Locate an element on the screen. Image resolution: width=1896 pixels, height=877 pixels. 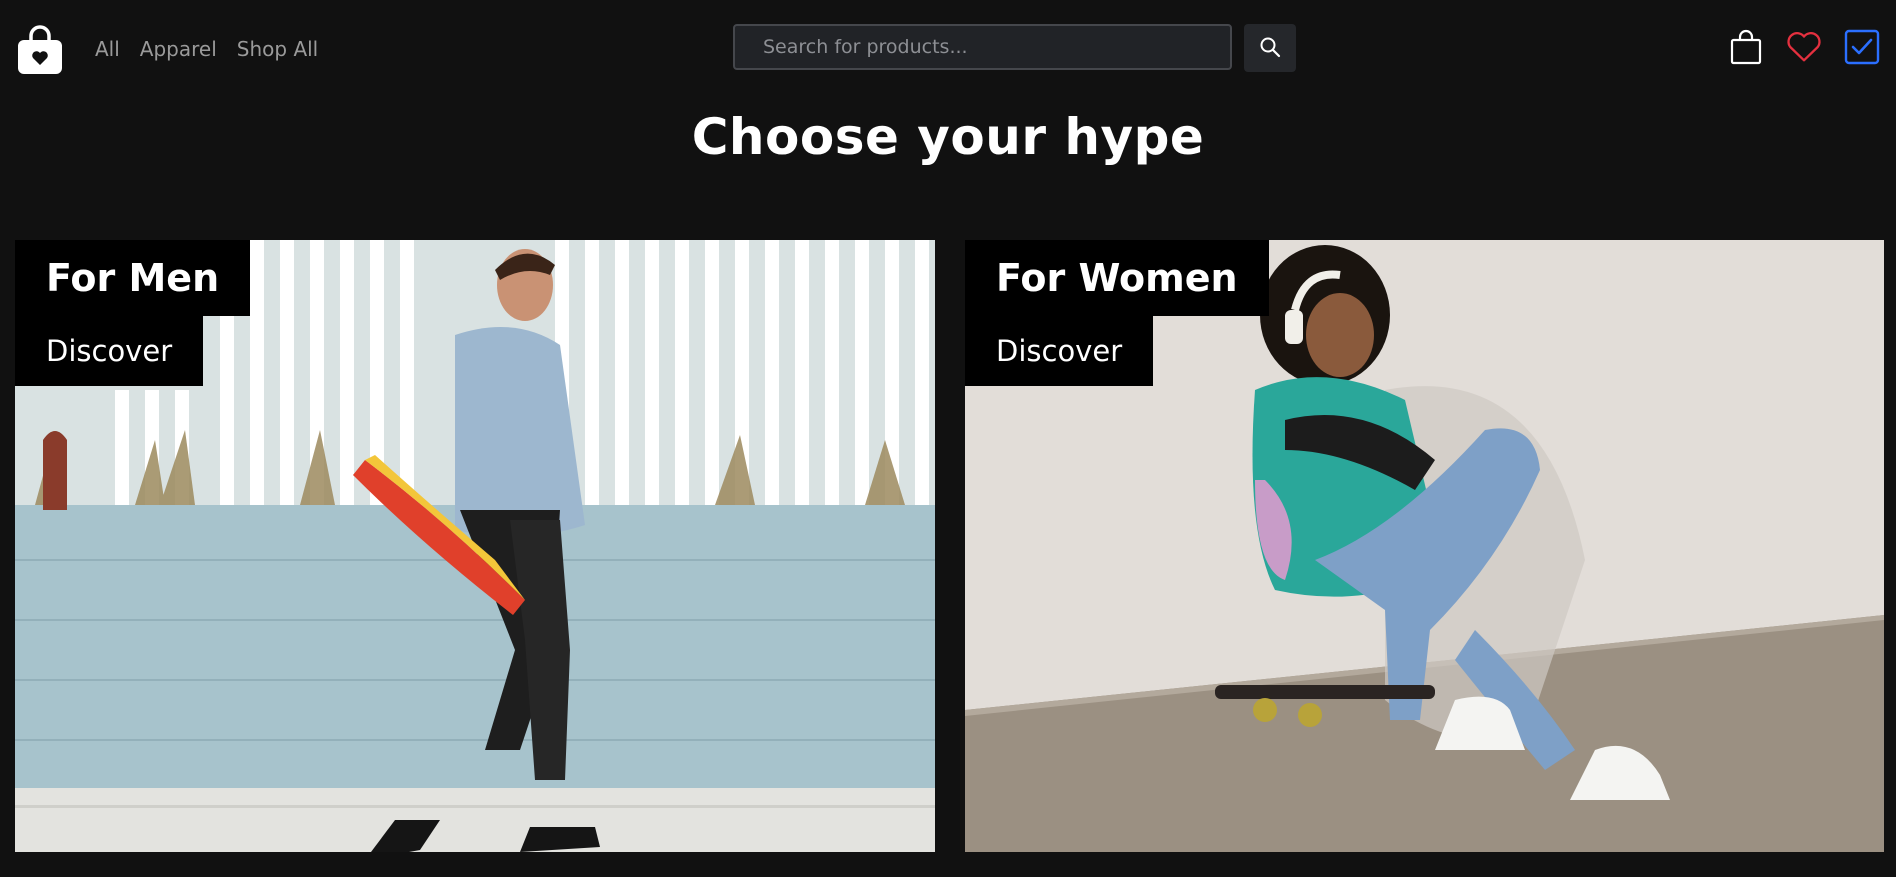
search-icon is located at coordinates (1270, 48).